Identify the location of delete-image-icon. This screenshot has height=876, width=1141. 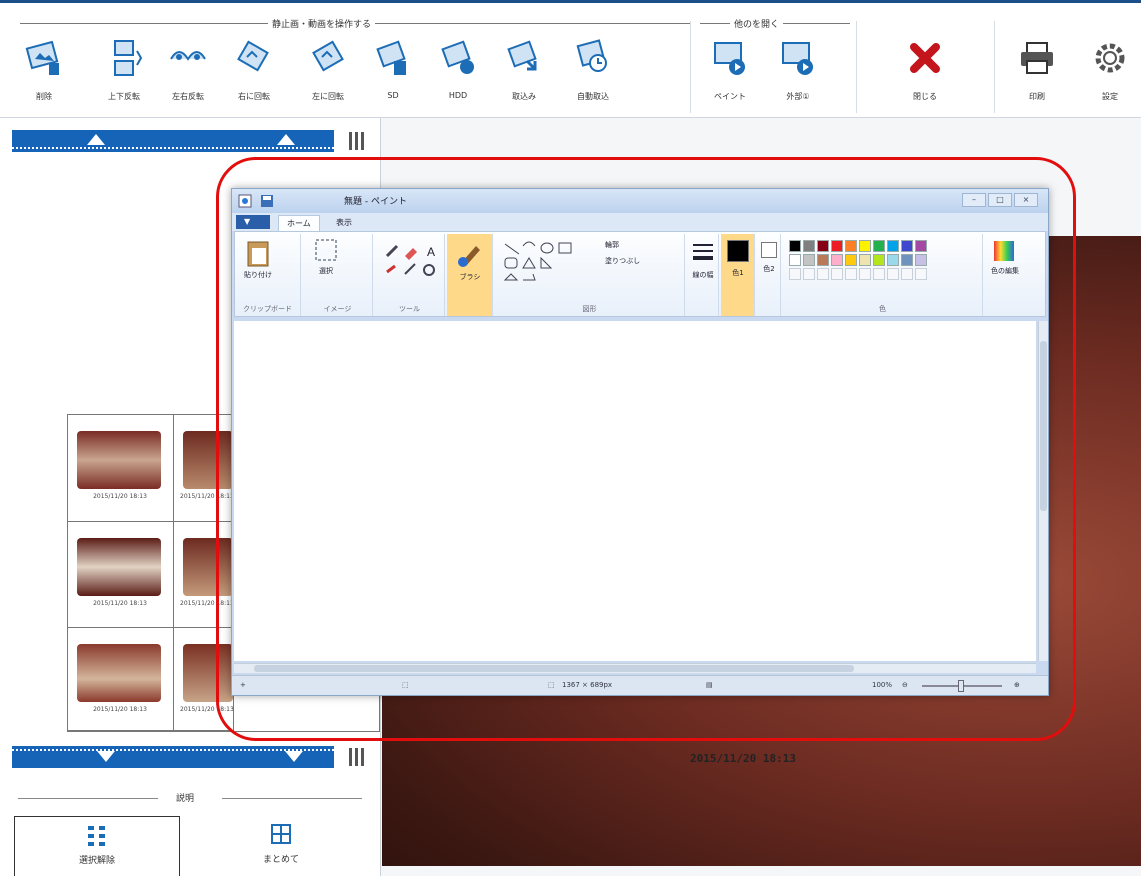
(42, 57).